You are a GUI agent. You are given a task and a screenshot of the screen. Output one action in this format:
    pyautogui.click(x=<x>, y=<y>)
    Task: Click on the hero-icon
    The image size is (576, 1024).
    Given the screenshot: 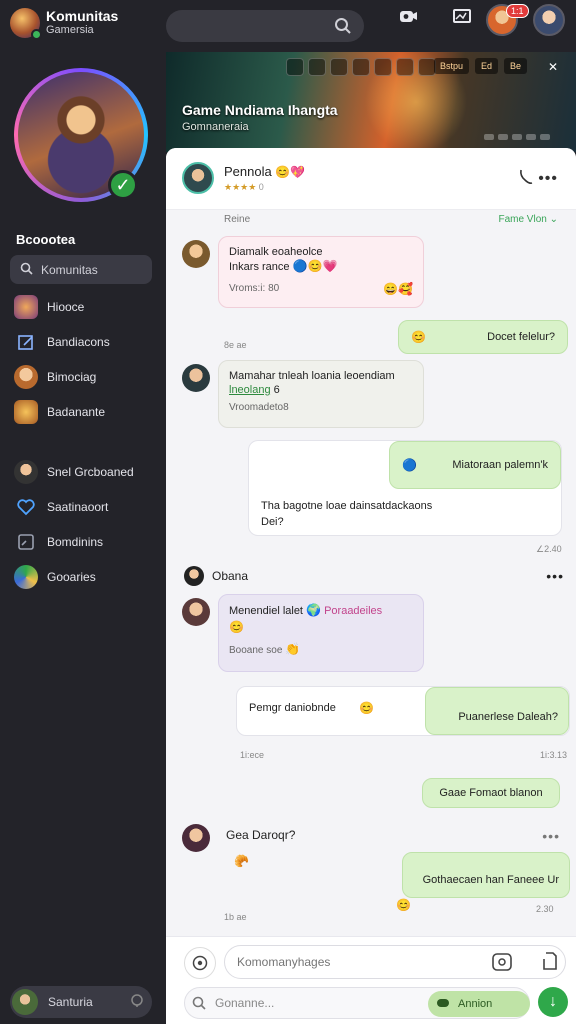 What is the action you would take?
    pyautogui.click(x=26, y=576)
    